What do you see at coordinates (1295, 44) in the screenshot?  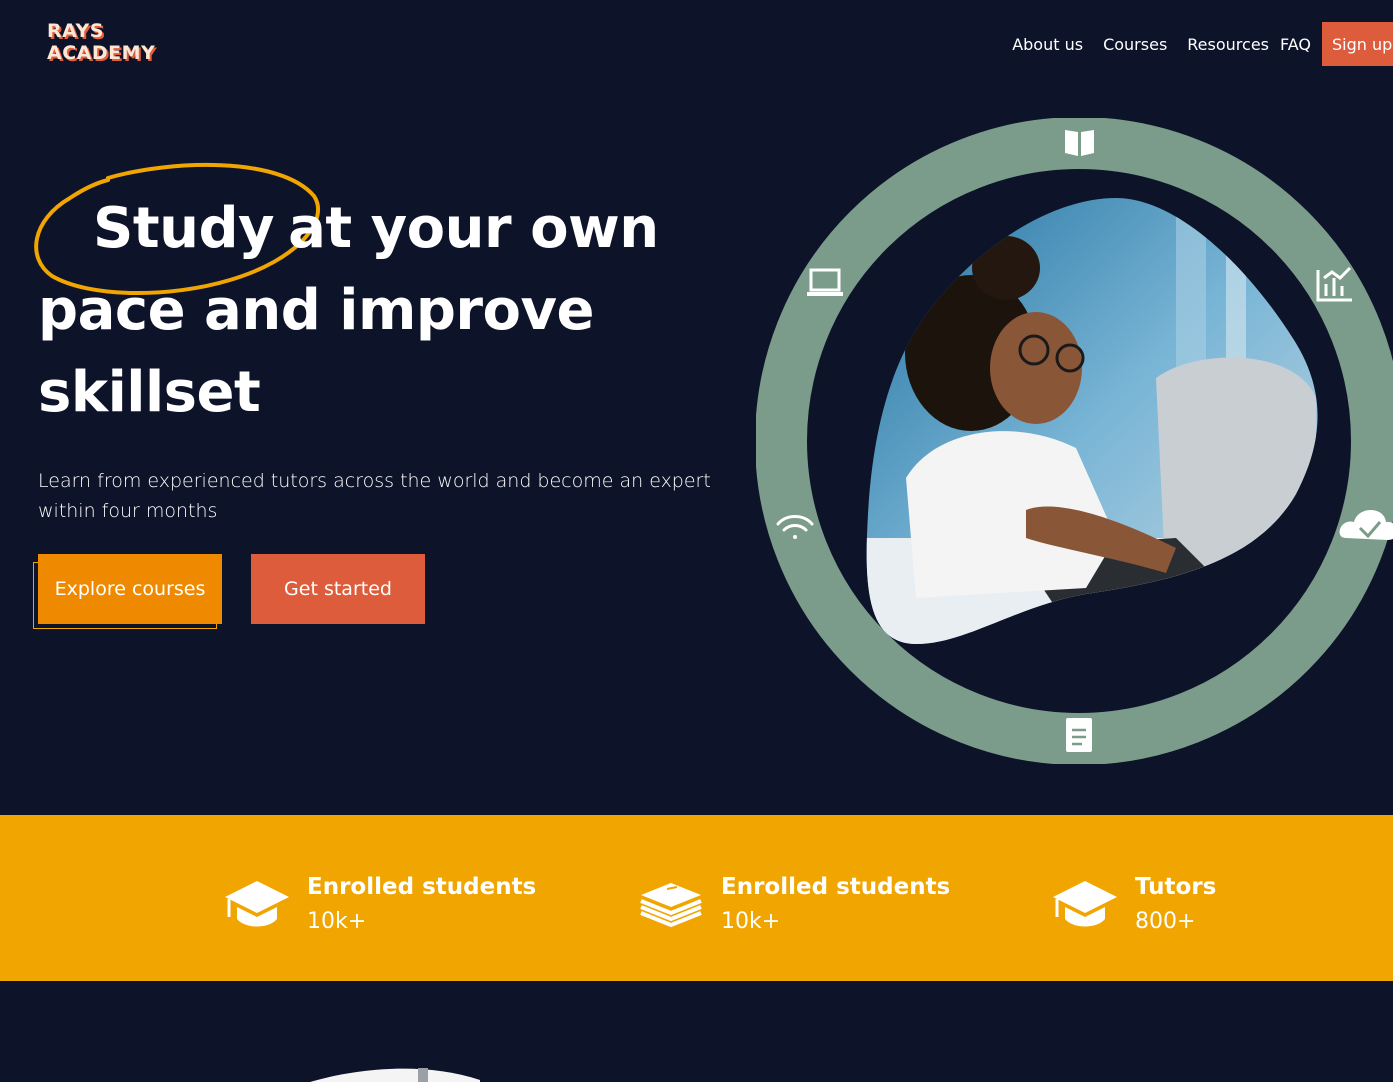 I see `nav-faq: FAQ` at bounding box center [1295, 44].